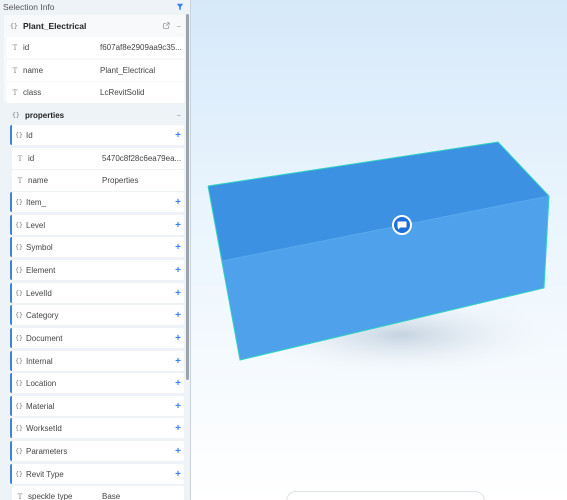 The height and width of the screenshot is (500, 567). What do you see at coordinates (97, 315) in the screenshot?
I see `group-row-category: {} Category +` at bounding box center [97, 315].